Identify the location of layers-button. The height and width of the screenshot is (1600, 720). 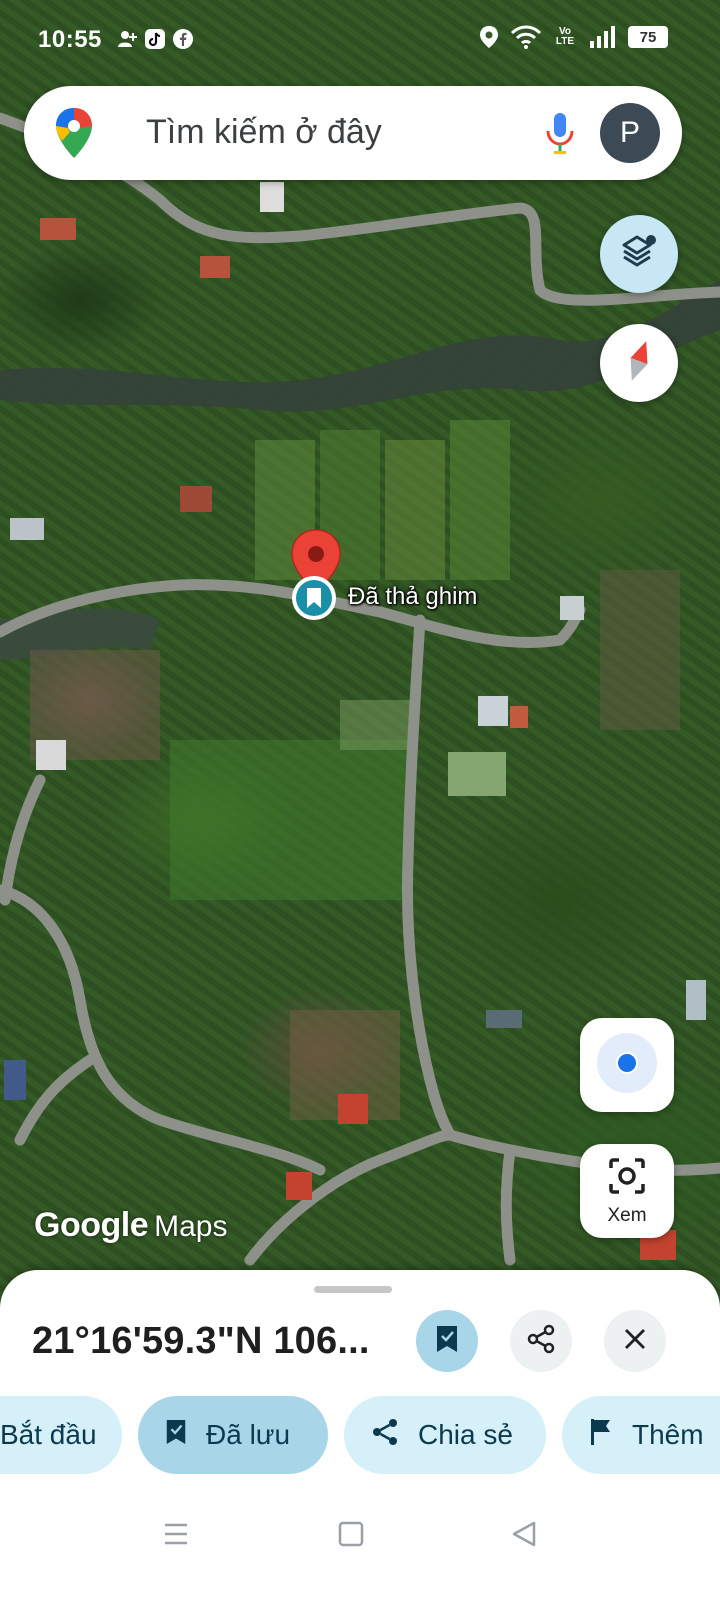
(639, 254).